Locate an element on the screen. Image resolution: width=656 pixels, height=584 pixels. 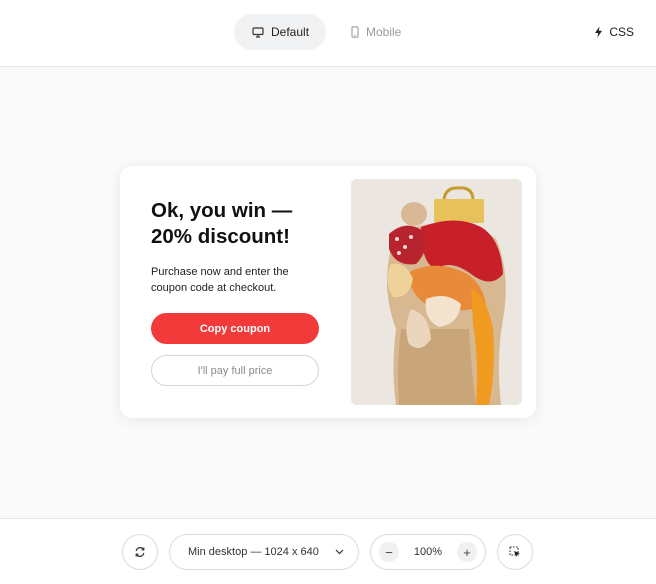
css-label: CSS is located at coordinates (621, 32).